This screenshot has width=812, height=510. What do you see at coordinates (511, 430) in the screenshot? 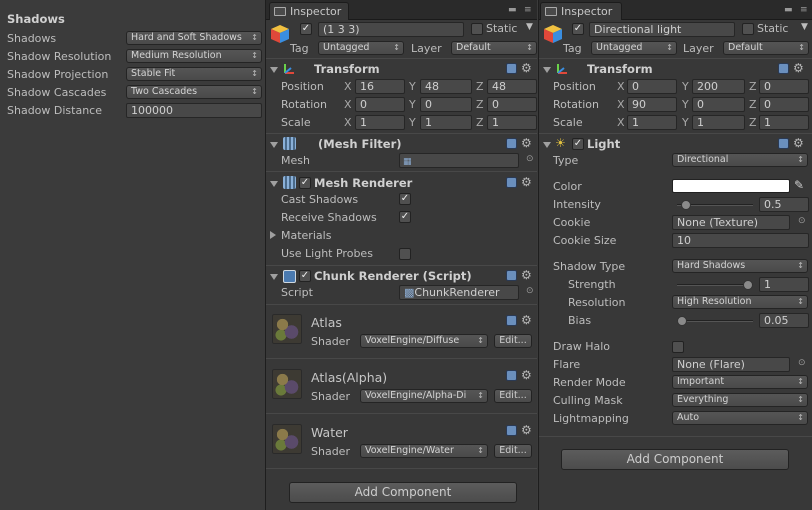
I see `material-water-help-icon` at bounding box center [511, 430].